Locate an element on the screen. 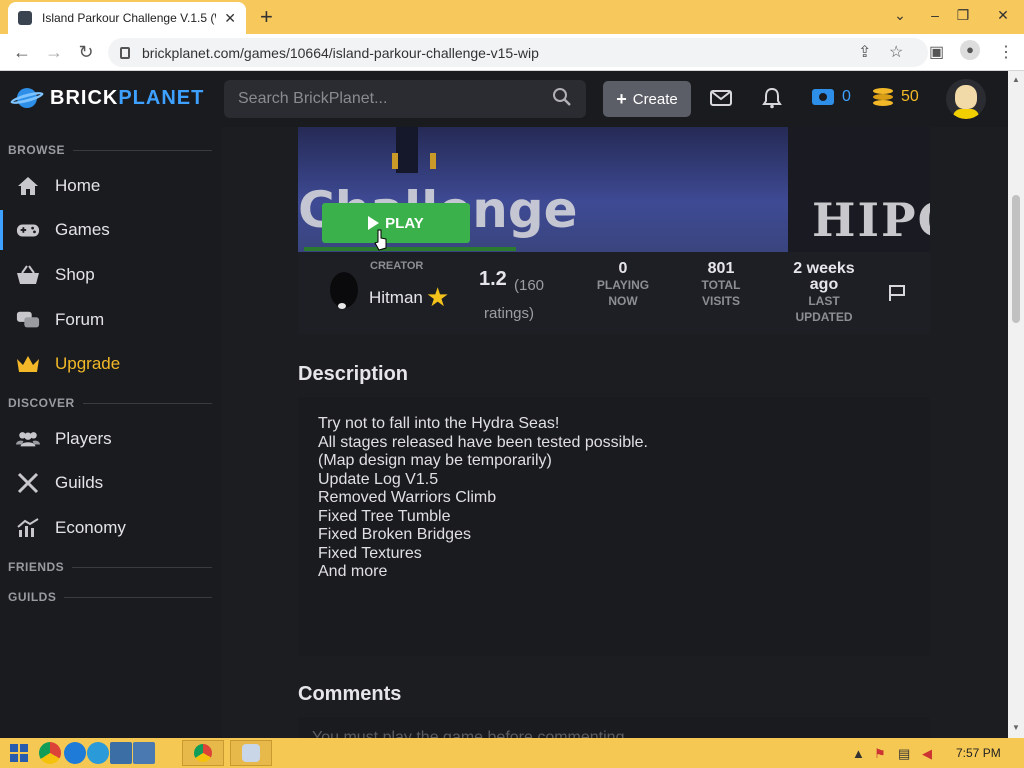 The height and width of the screenshot is (768, 1024). description-line: (Map design may be temporarily) is located at coordinates (435, 460).